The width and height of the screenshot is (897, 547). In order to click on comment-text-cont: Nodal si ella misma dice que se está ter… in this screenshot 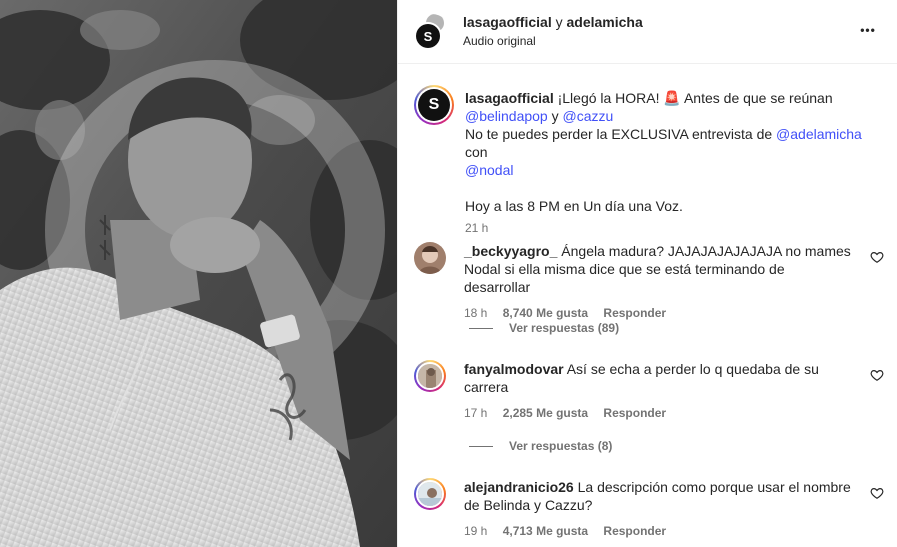, I will do `click(624, 278)`.